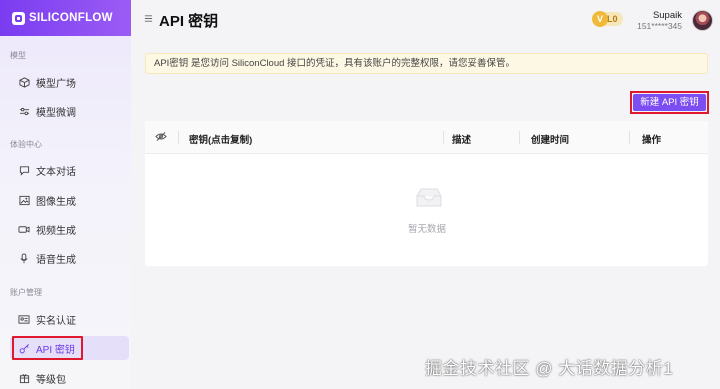  What do you see at coordinates (659, 26) in the screenshot?
I see `user-phone: 151*****345` at bounding box center [659, 26].